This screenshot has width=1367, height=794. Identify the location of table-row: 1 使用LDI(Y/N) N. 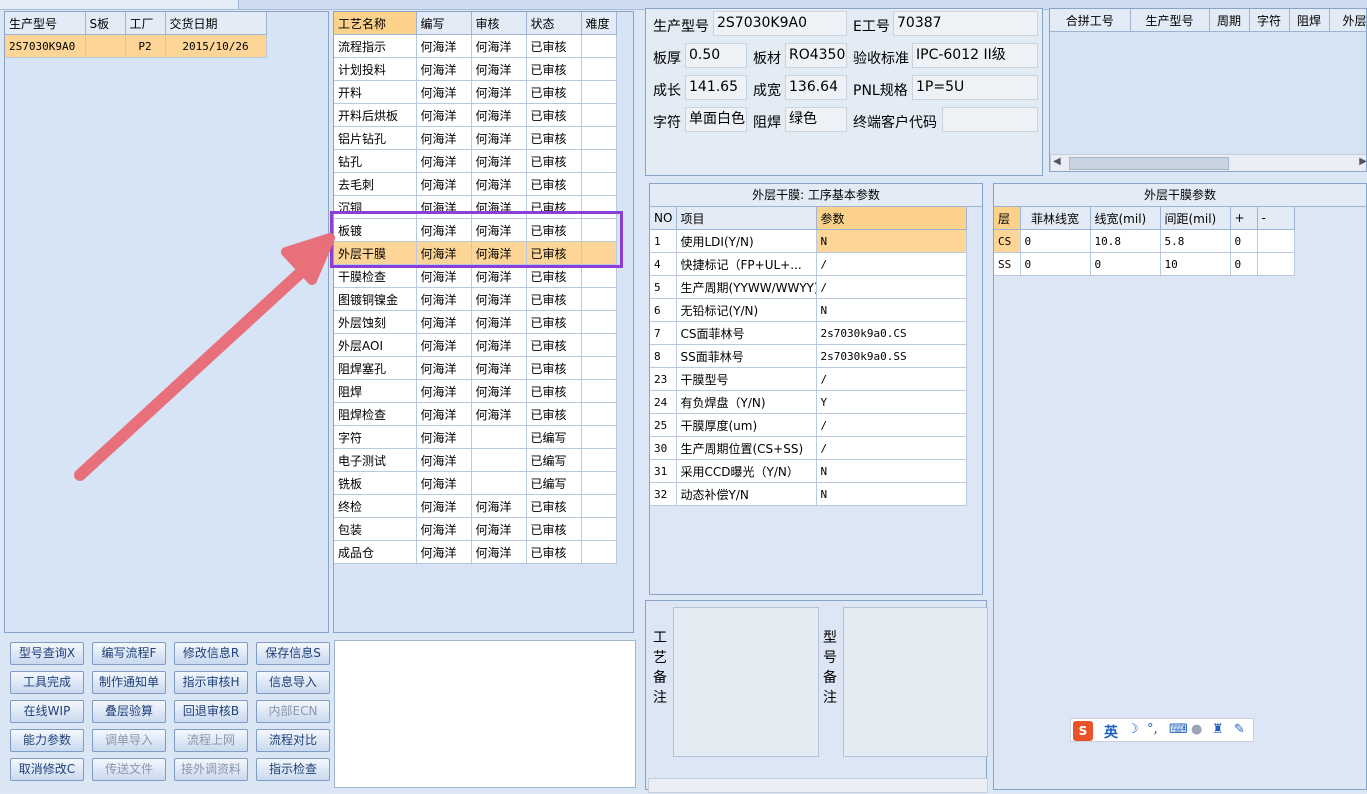
(808, 241).